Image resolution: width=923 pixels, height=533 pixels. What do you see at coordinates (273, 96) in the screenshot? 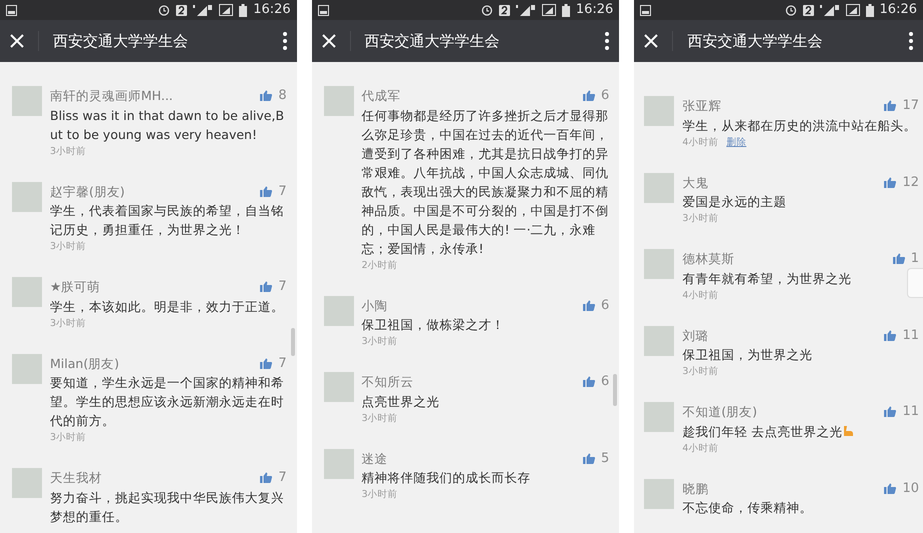
I see `like-button: 8` at bounding box center [273, 96].